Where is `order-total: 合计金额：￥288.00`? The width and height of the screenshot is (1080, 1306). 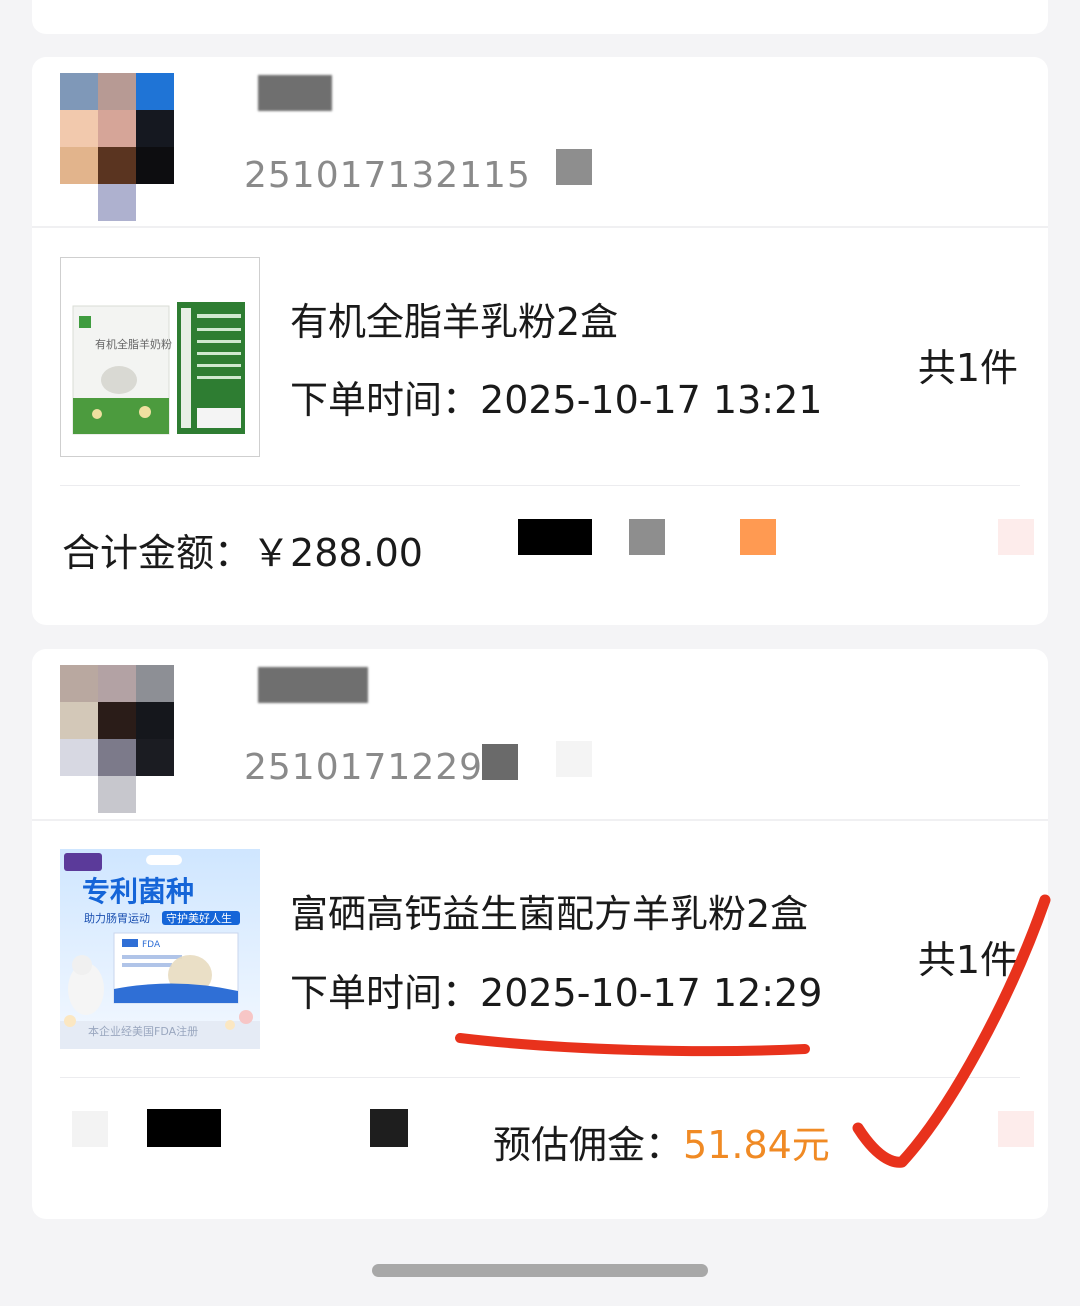
order-total: 合计金额：￥288.00 is located at coordinates (242, 549).